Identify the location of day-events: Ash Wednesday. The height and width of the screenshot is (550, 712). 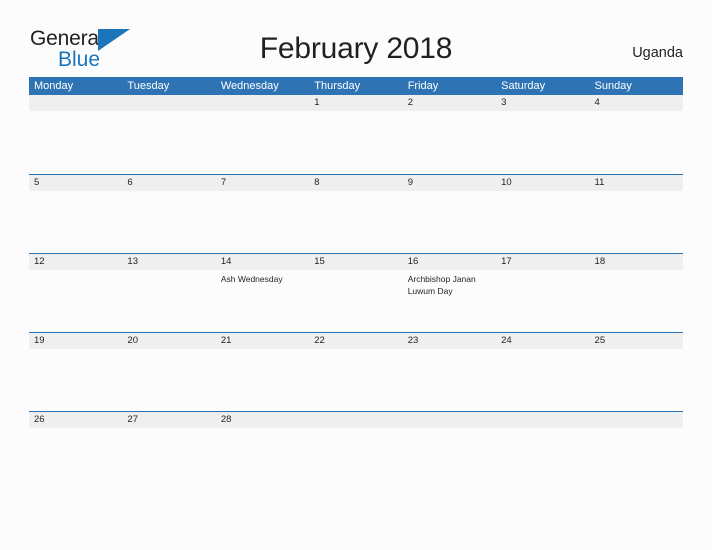
(262, 278).